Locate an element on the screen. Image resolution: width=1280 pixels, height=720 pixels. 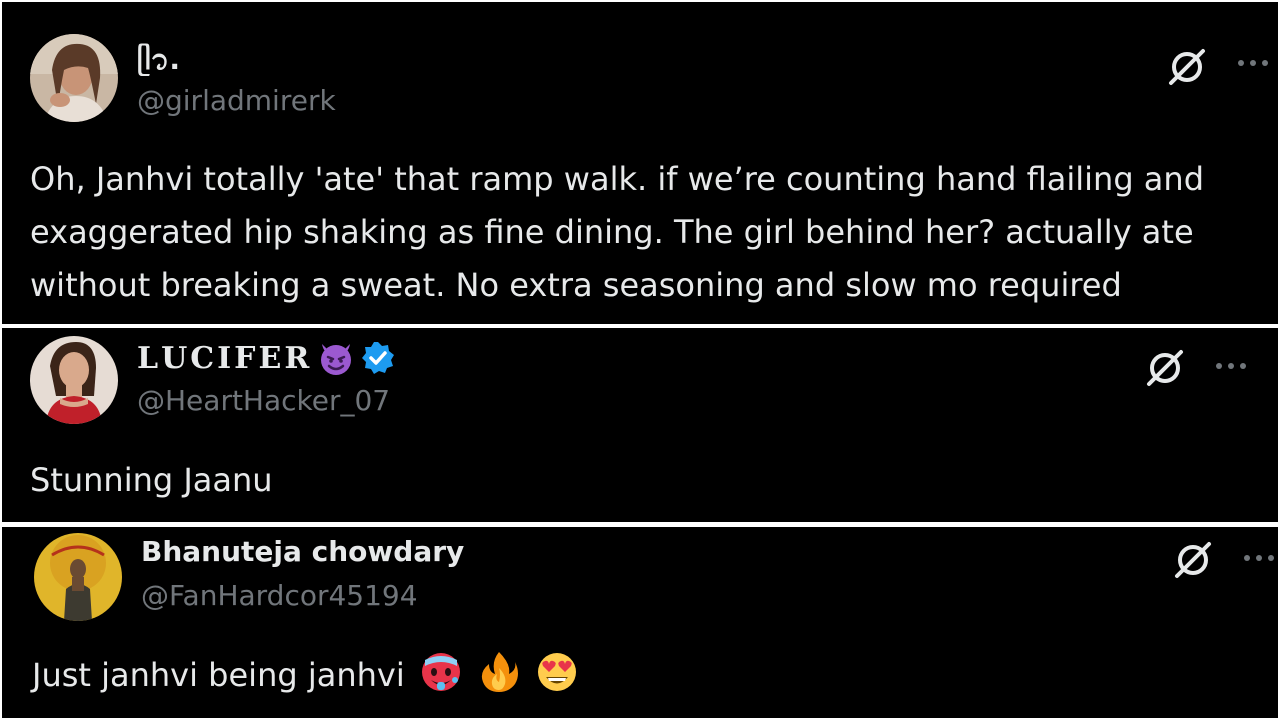
display-name: Bhanuteja chowdary is located at coordinates (302, 551).